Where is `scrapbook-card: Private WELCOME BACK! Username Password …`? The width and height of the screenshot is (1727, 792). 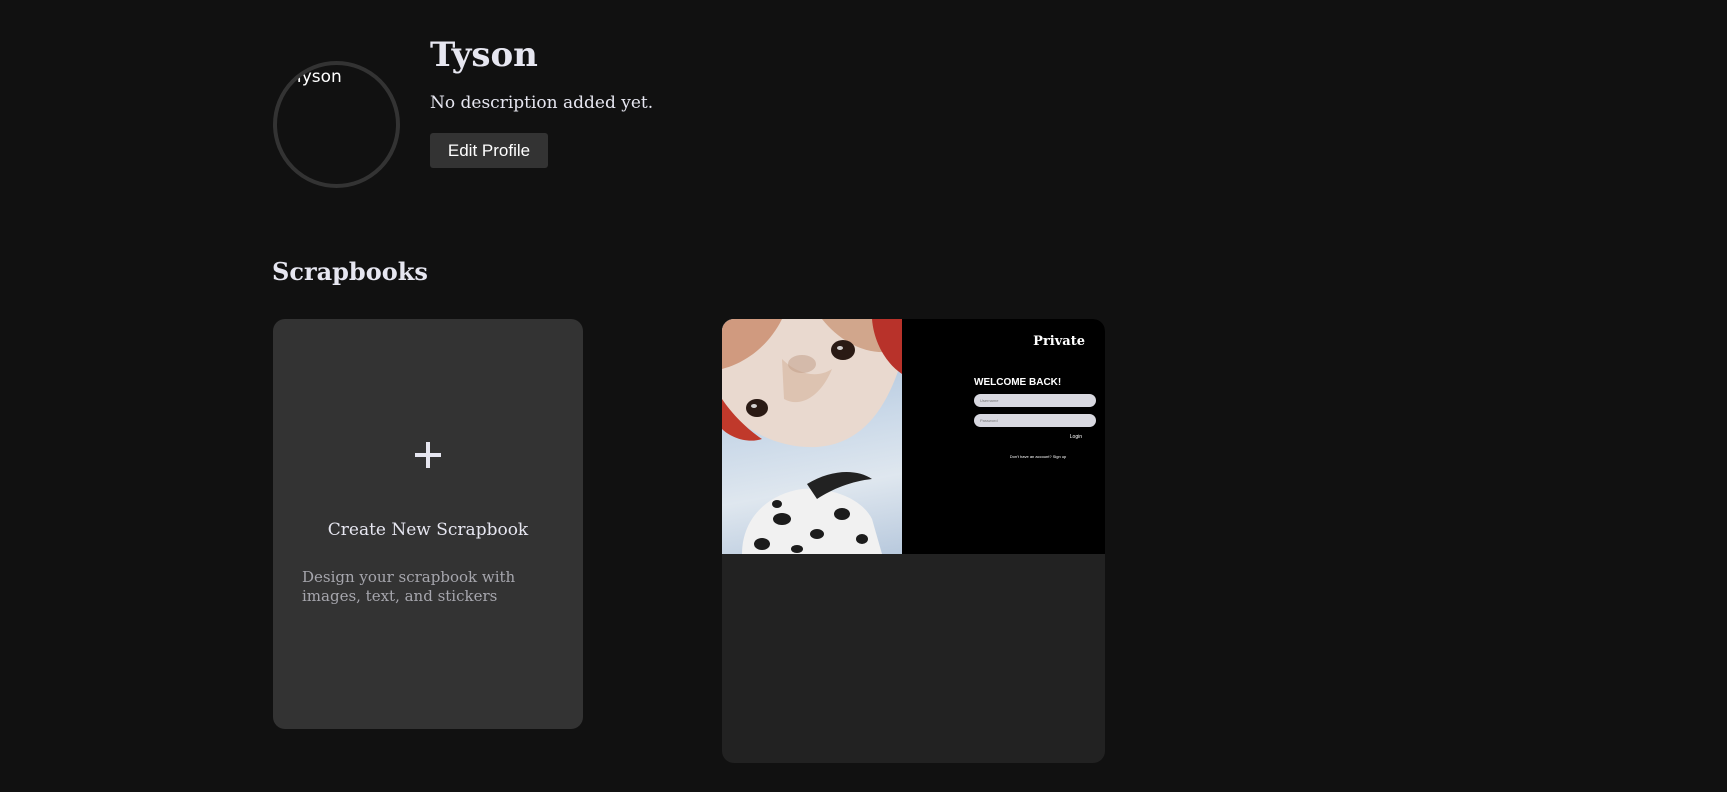 scrapbook-card: Private WELCOME BACK! Username Password … is located at coordinates (913, 541).